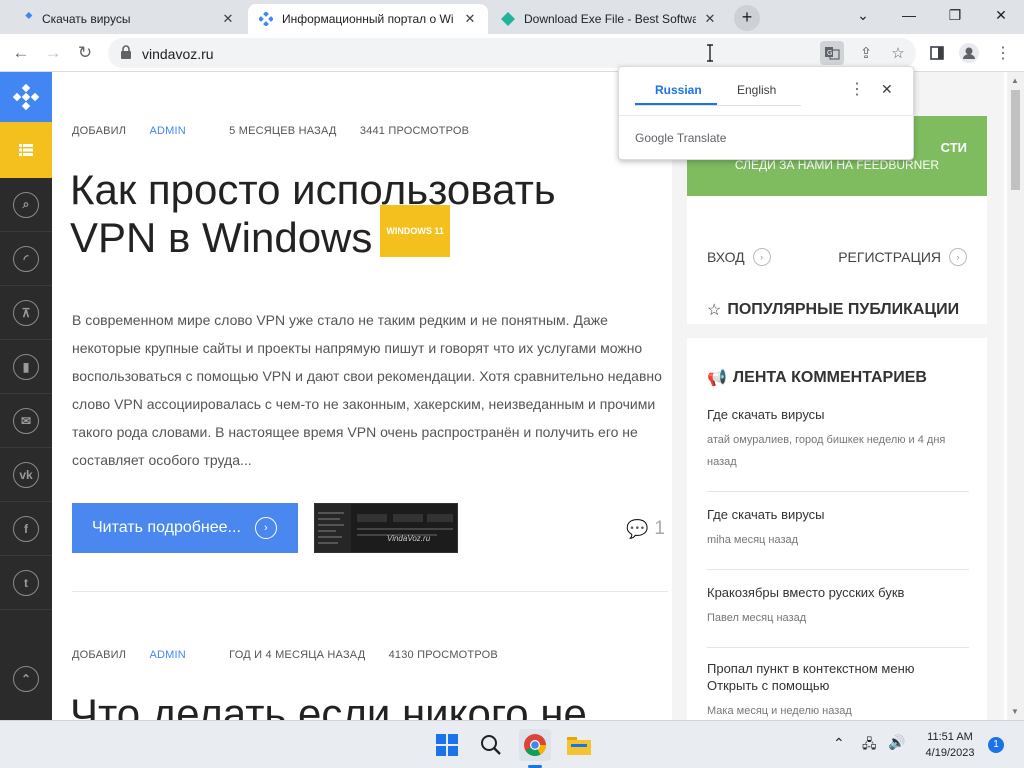 The height and width of the screenshot is (768, 1024). What do you see at coordinates (127, 53) in the screenshot?
I see `lock-icon` at bounding box center [127, 53].